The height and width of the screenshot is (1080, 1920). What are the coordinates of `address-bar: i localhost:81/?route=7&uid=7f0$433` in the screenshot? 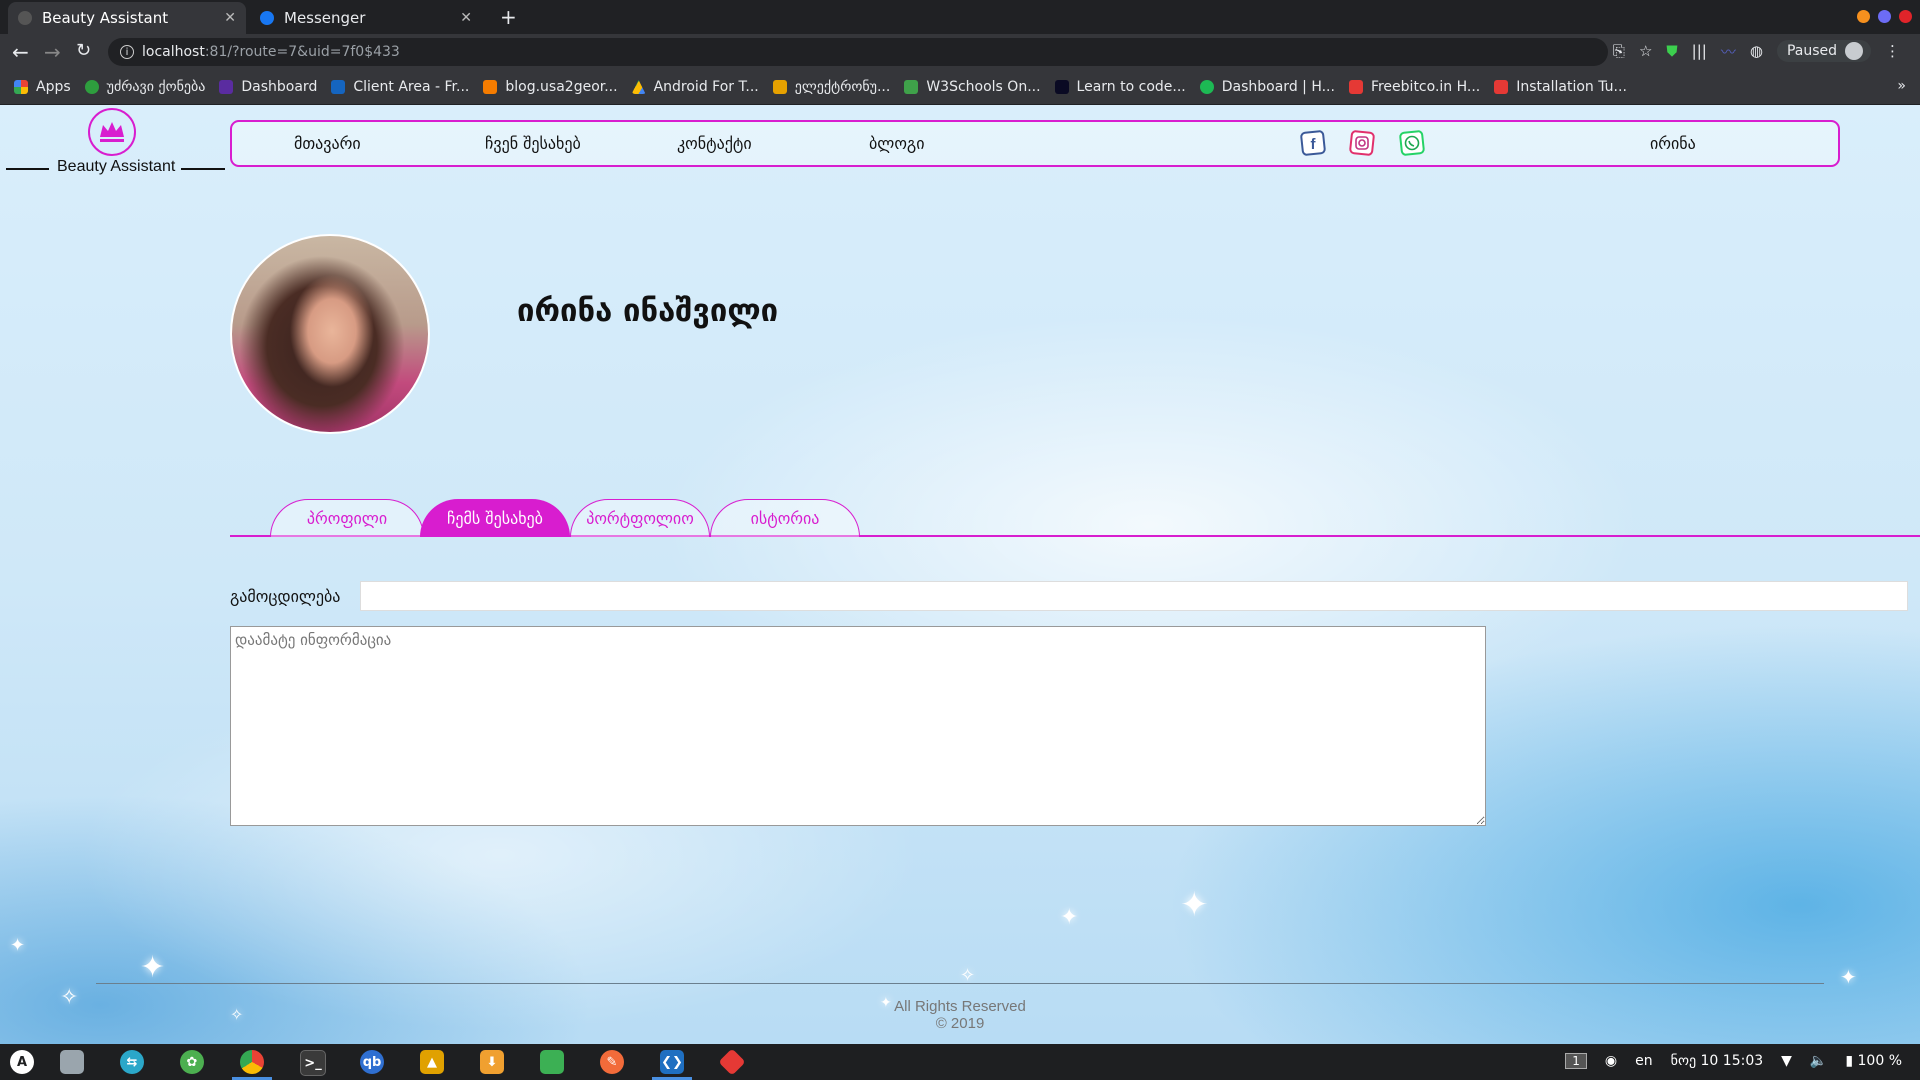 It's located at (858, 52).